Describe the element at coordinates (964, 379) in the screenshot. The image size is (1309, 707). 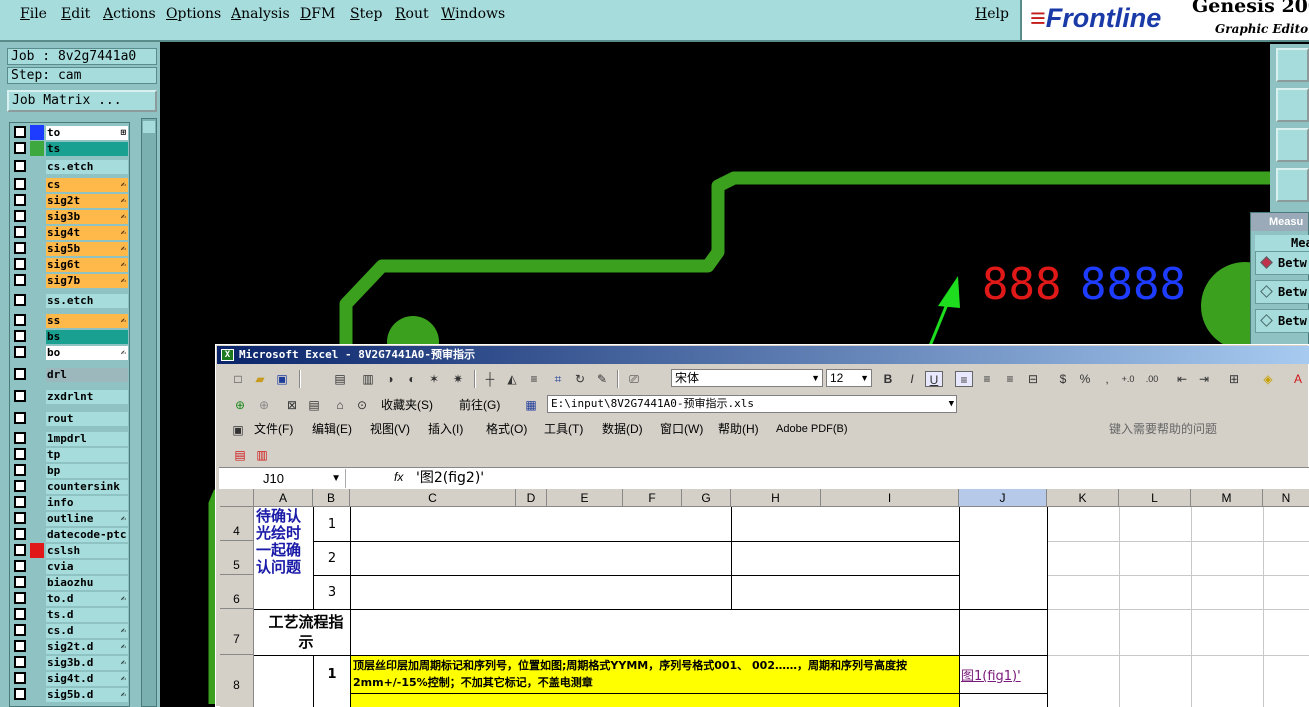
I see `align-left-icon: ≡` at that location.